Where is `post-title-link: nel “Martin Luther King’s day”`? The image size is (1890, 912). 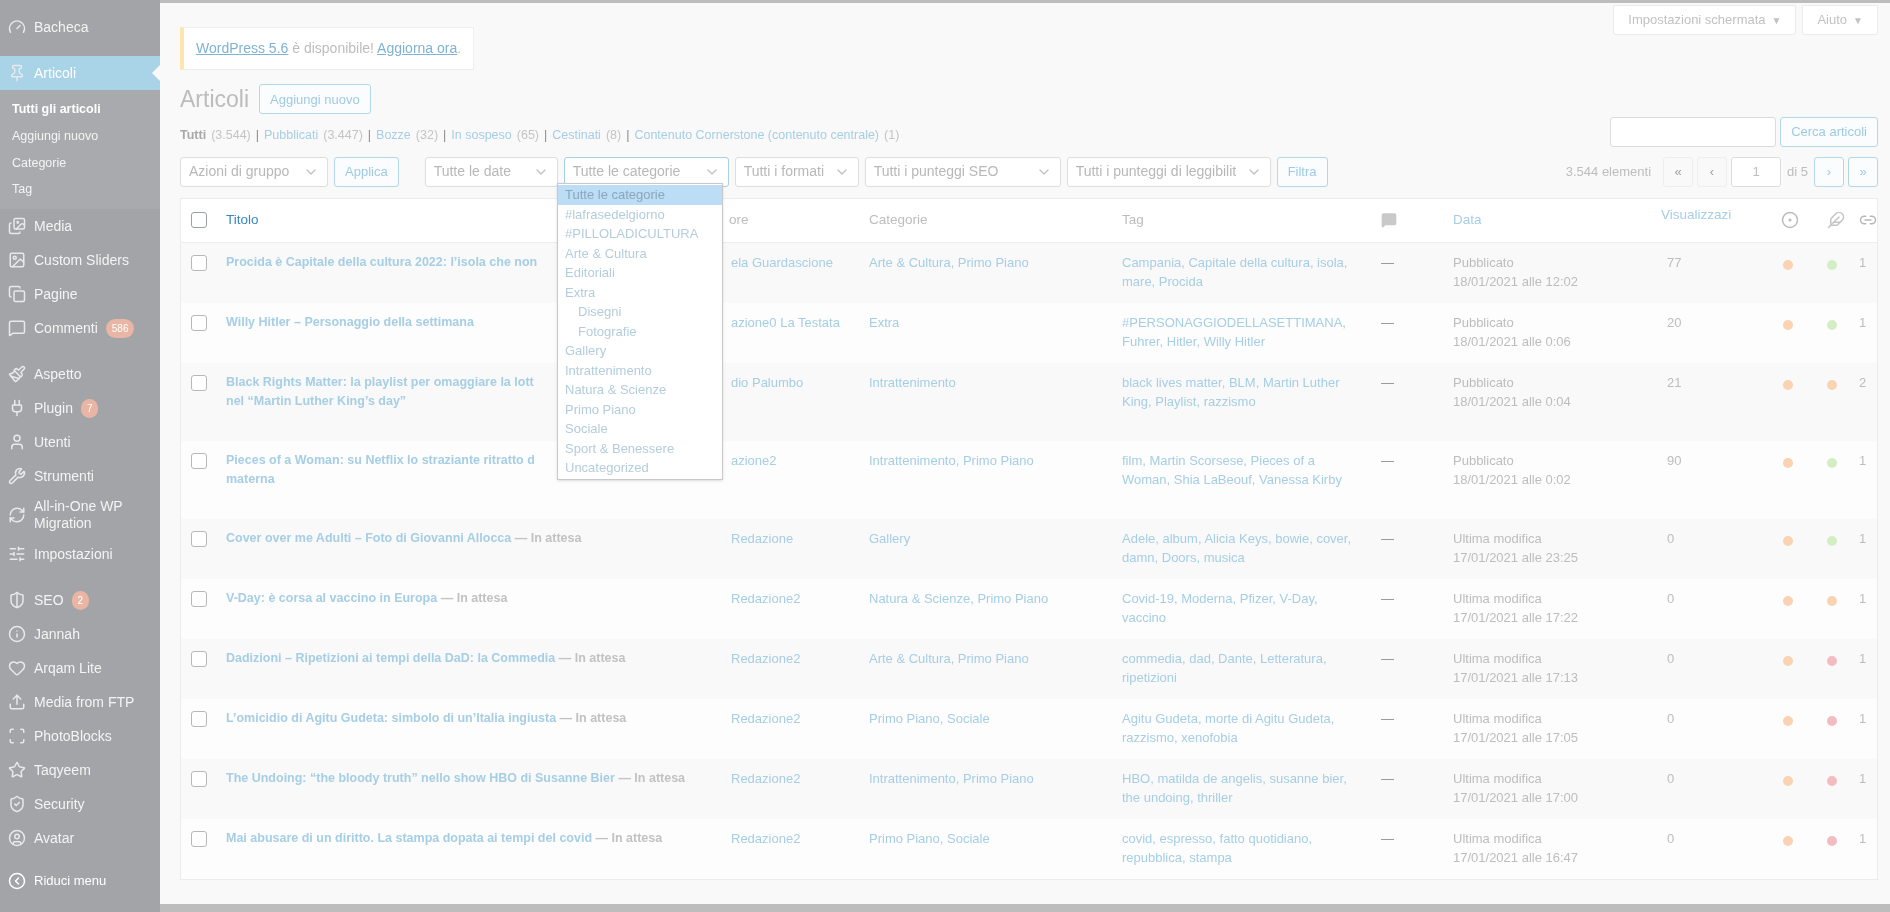 post-title-link: nel “Martin Luther King’s day” is located at coordinates (316, 400).